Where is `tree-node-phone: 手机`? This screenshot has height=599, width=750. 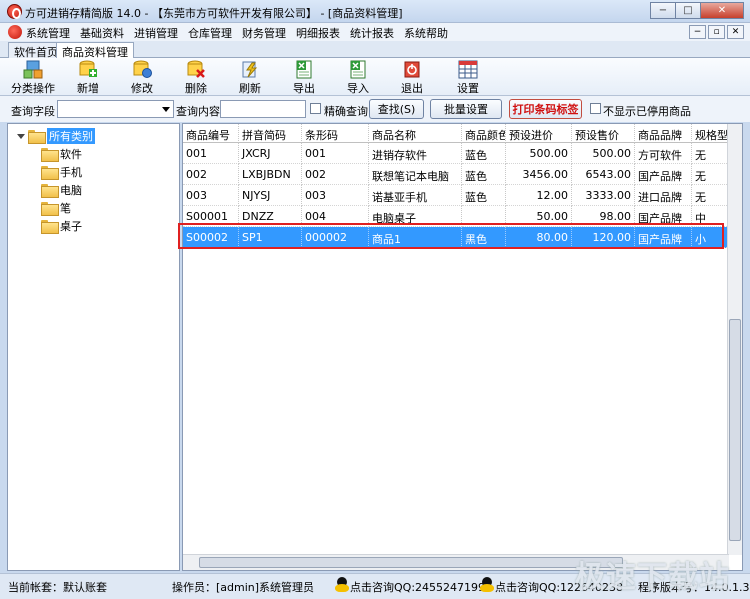
tree-node-phone: 手机 is located at coordinates (61, 172).